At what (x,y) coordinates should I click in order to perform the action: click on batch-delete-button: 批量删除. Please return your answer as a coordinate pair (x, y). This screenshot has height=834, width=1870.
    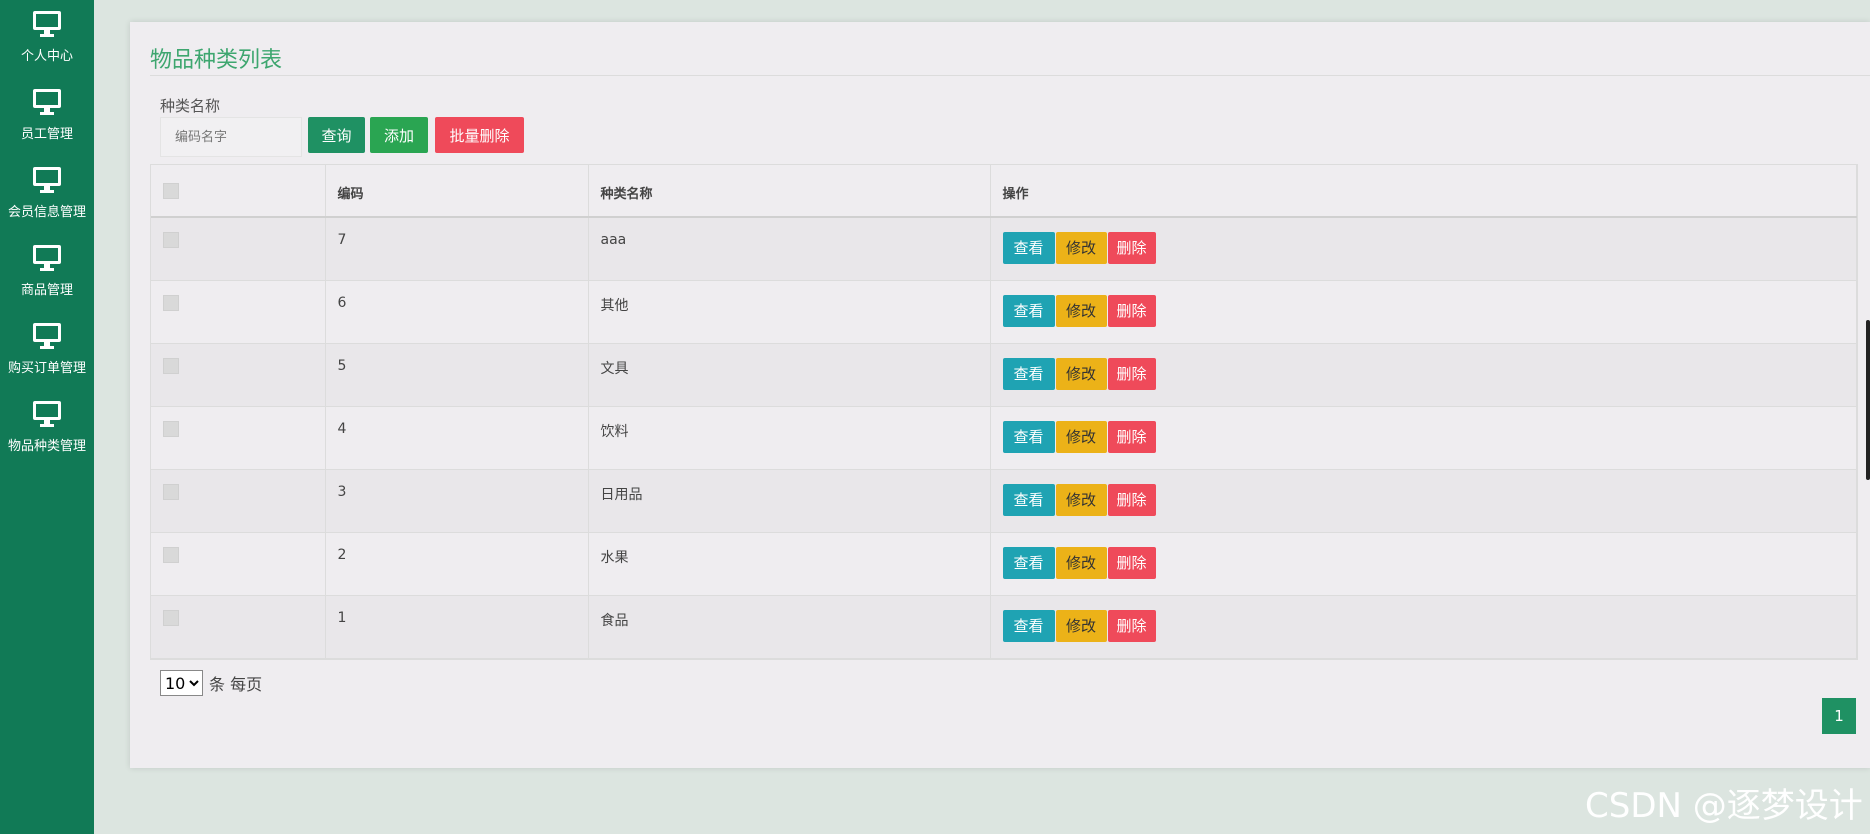
    Looking at the image, I should click on (479, 135).